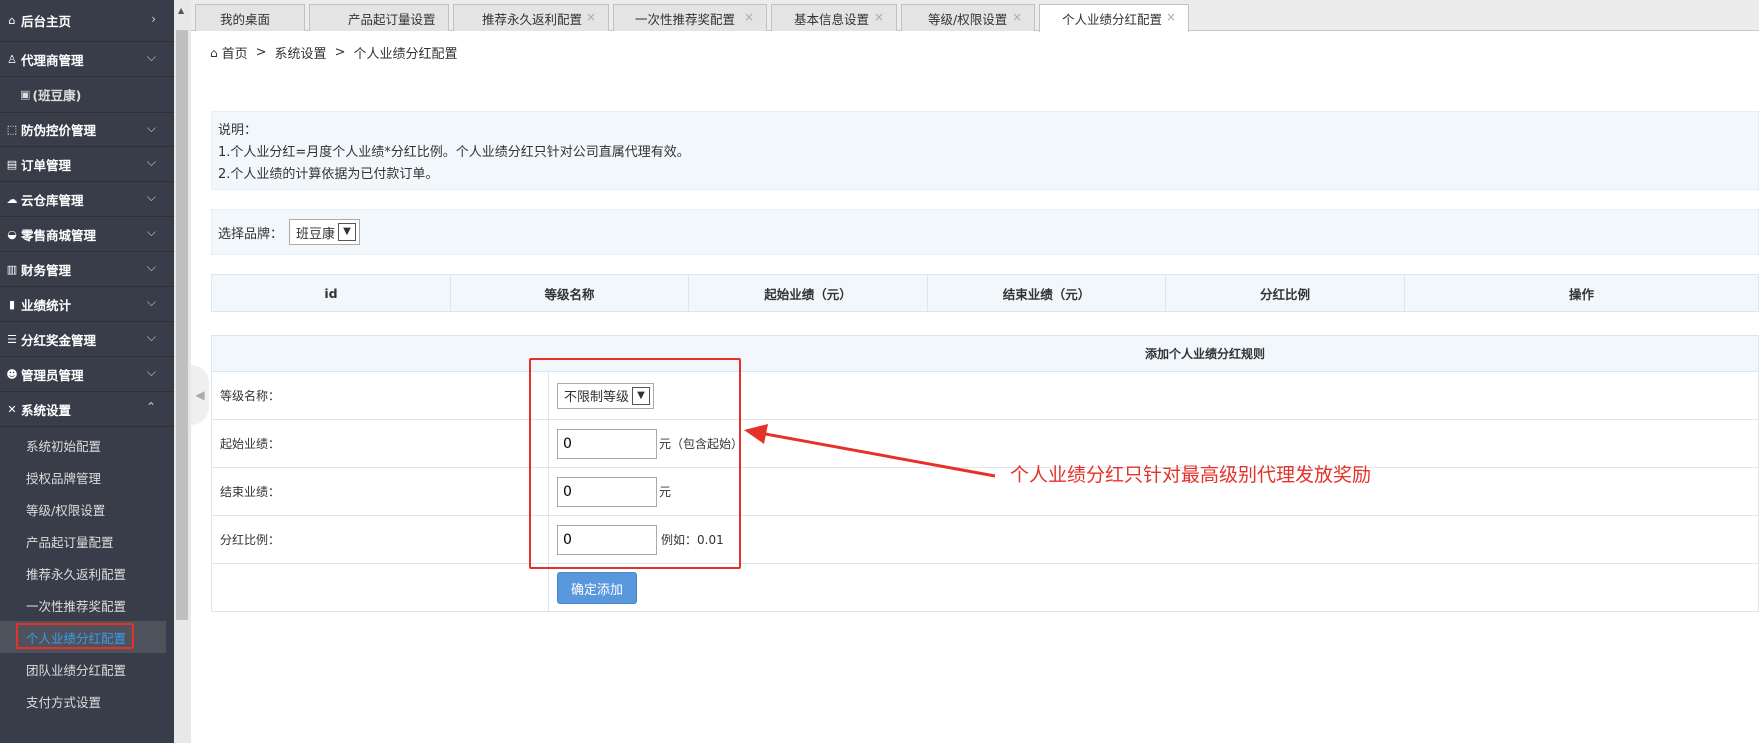 Image resolution: width=1759 pixels, height=743 pixels. Describe the element at coordinates (150, 407) in the screenshot. I see `chevron-up-icon: ⌃` at that location.